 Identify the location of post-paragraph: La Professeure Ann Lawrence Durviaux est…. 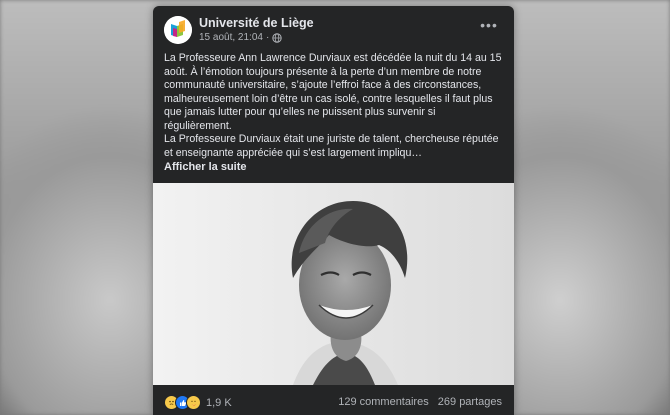
(333, 92).